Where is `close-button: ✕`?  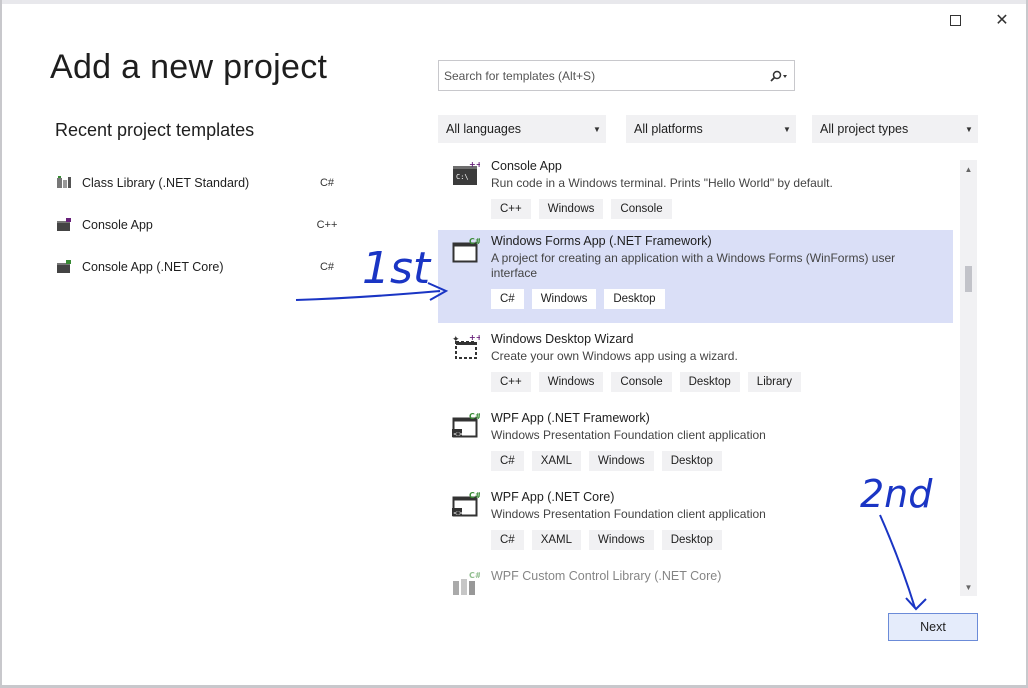 close-button: ✕ is located at coordinates (1002, 20).